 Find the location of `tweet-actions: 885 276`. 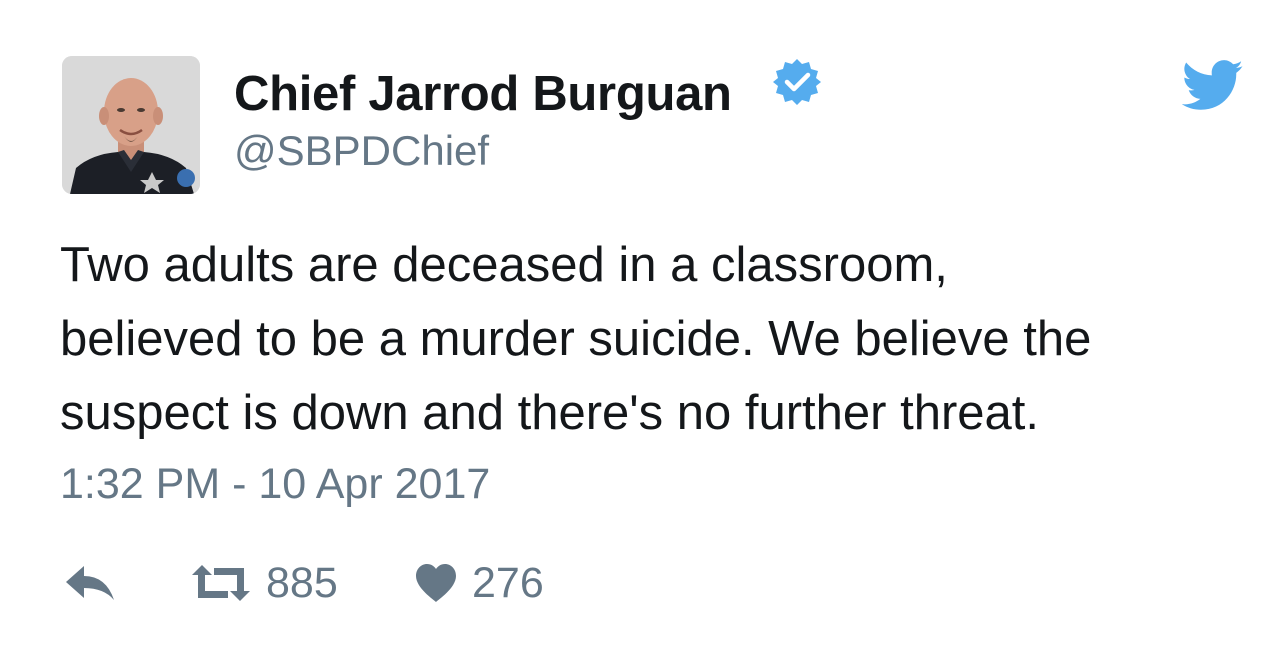

tweet-actions: 885 276 is located at coordinates (640, 583).